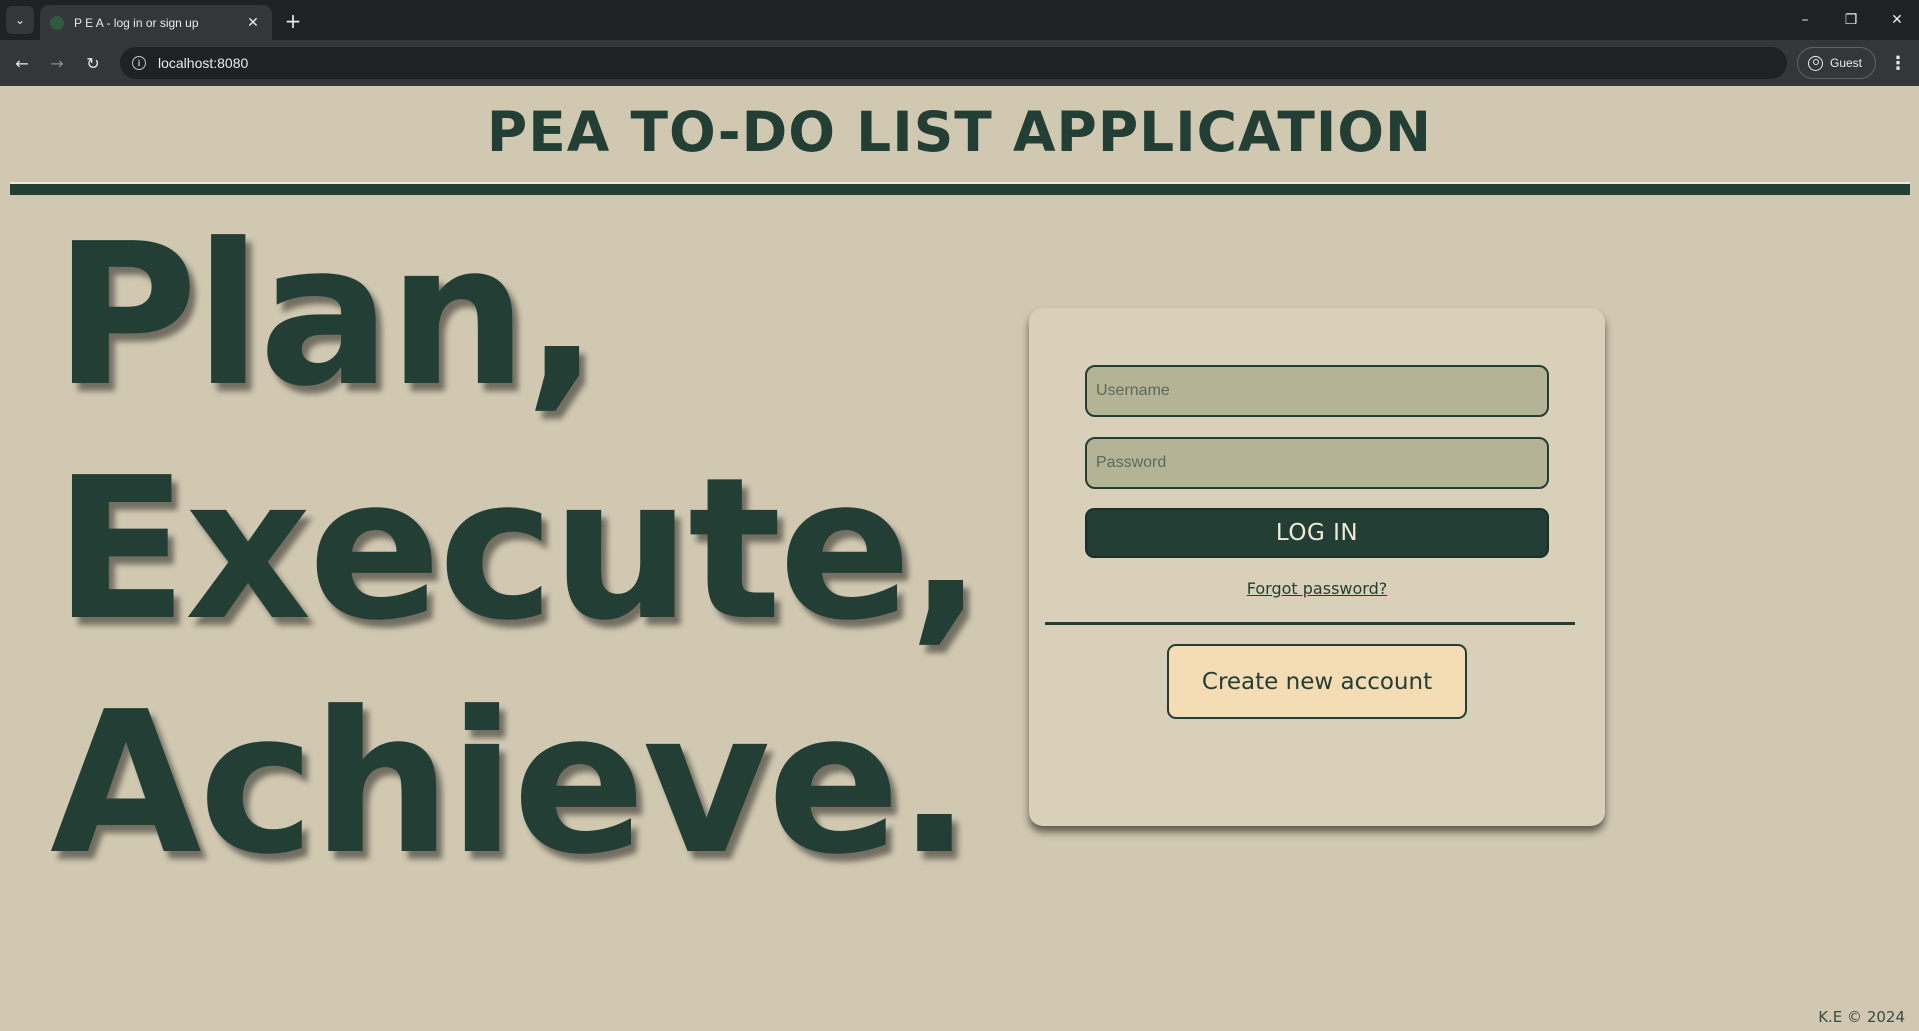 The height and width of the screenshot is (1031, 1919). I want to click on header-divider, so click(960, 188).